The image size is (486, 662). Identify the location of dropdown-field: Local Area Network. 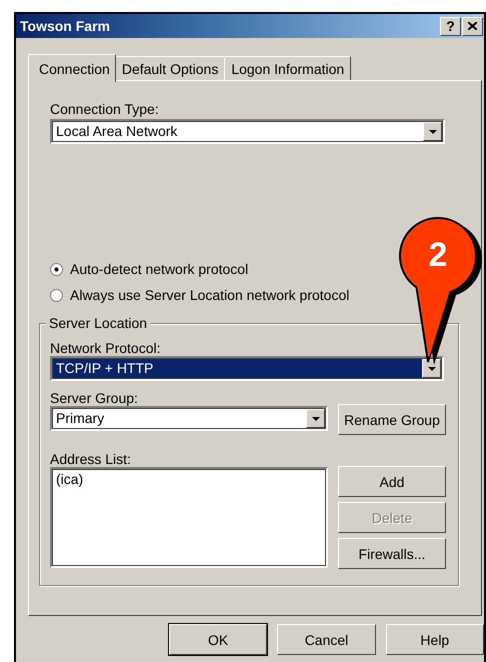
(247, 131).